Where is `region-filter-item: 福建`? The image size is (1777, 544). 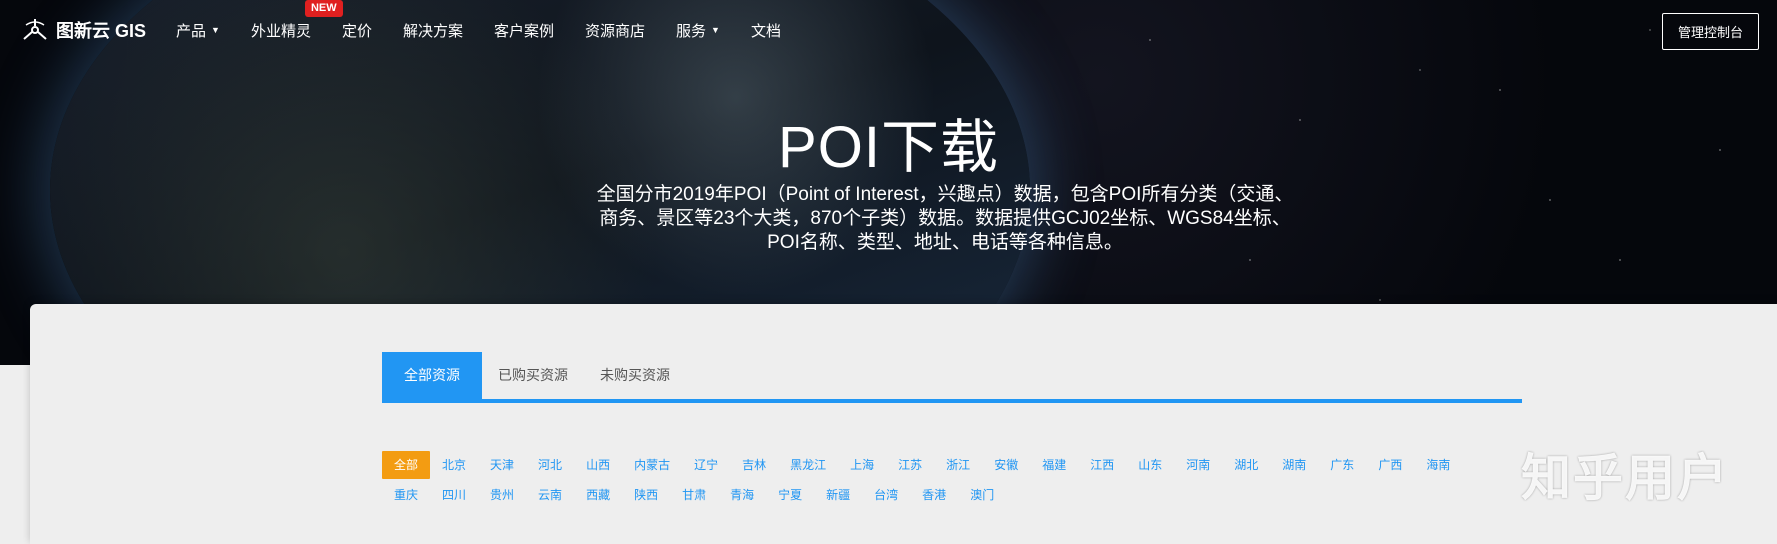 region-filter-item: 福建 is located at coordinates (1054, 465).